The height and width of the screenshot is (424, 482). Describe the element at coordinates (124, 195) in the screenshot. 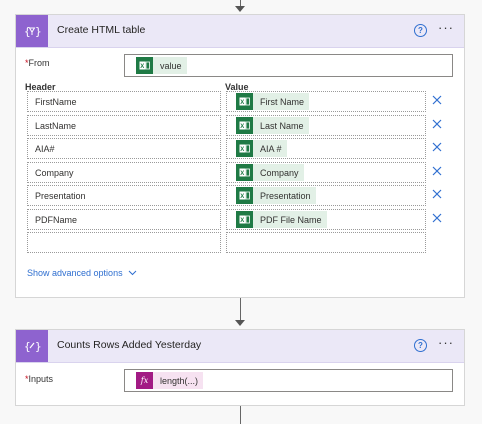

I see `header-cell: Presentation` at that location.